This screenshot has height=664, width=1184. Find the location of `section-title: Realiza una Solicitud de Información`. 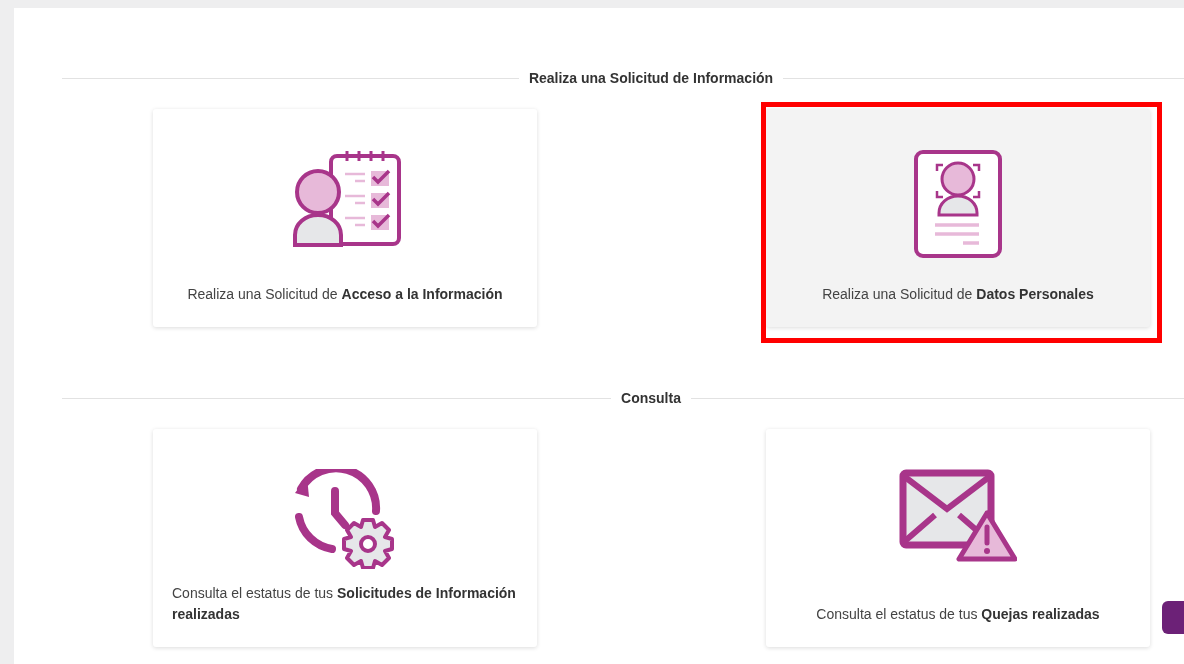

section-title: Realiza una Solicitud de Información is located at coordinates (651, 78).